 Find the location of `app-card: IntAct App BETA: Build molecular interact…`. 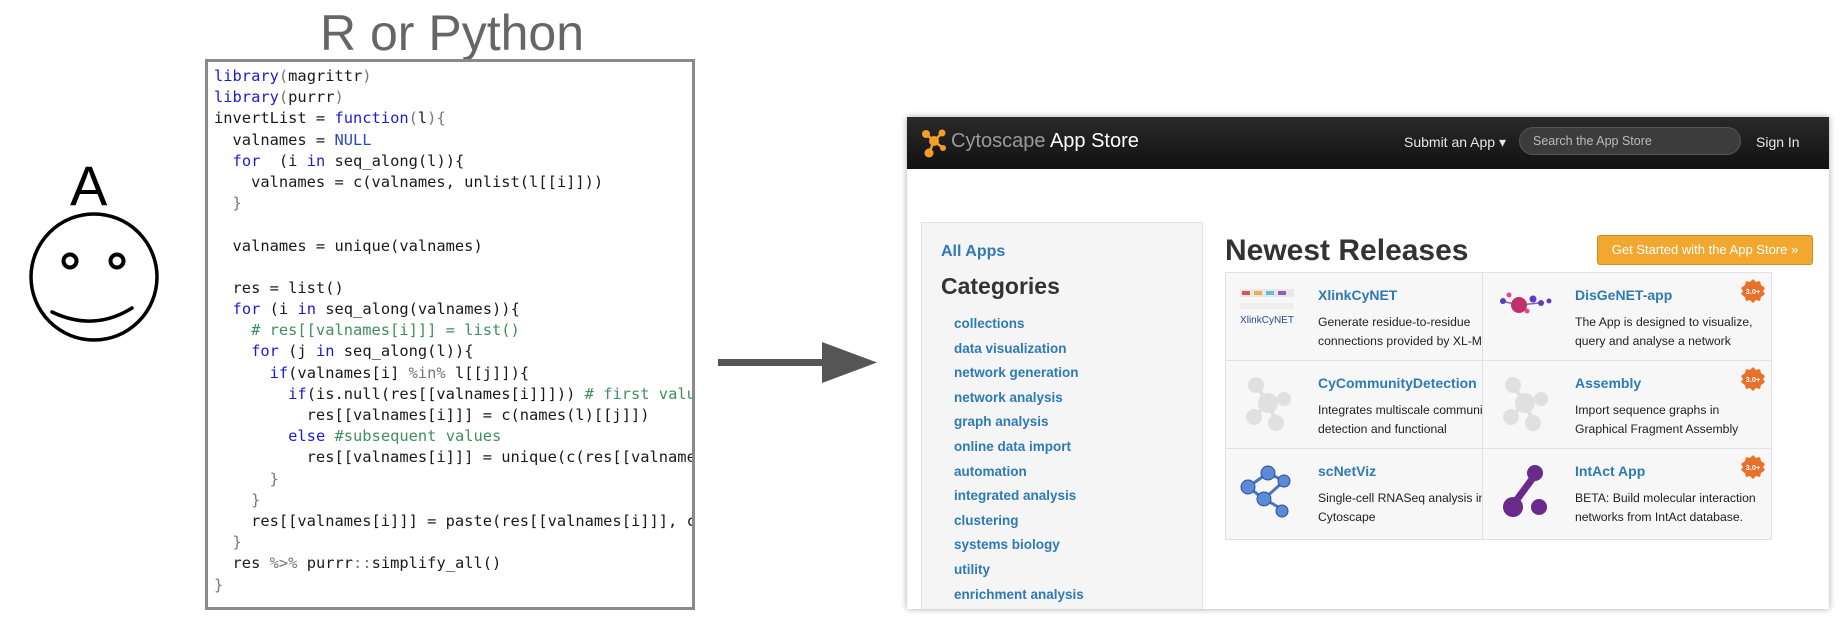

app-card: IntAct App BETA: Build molecular interact… is located at coordinates (1627, 494).